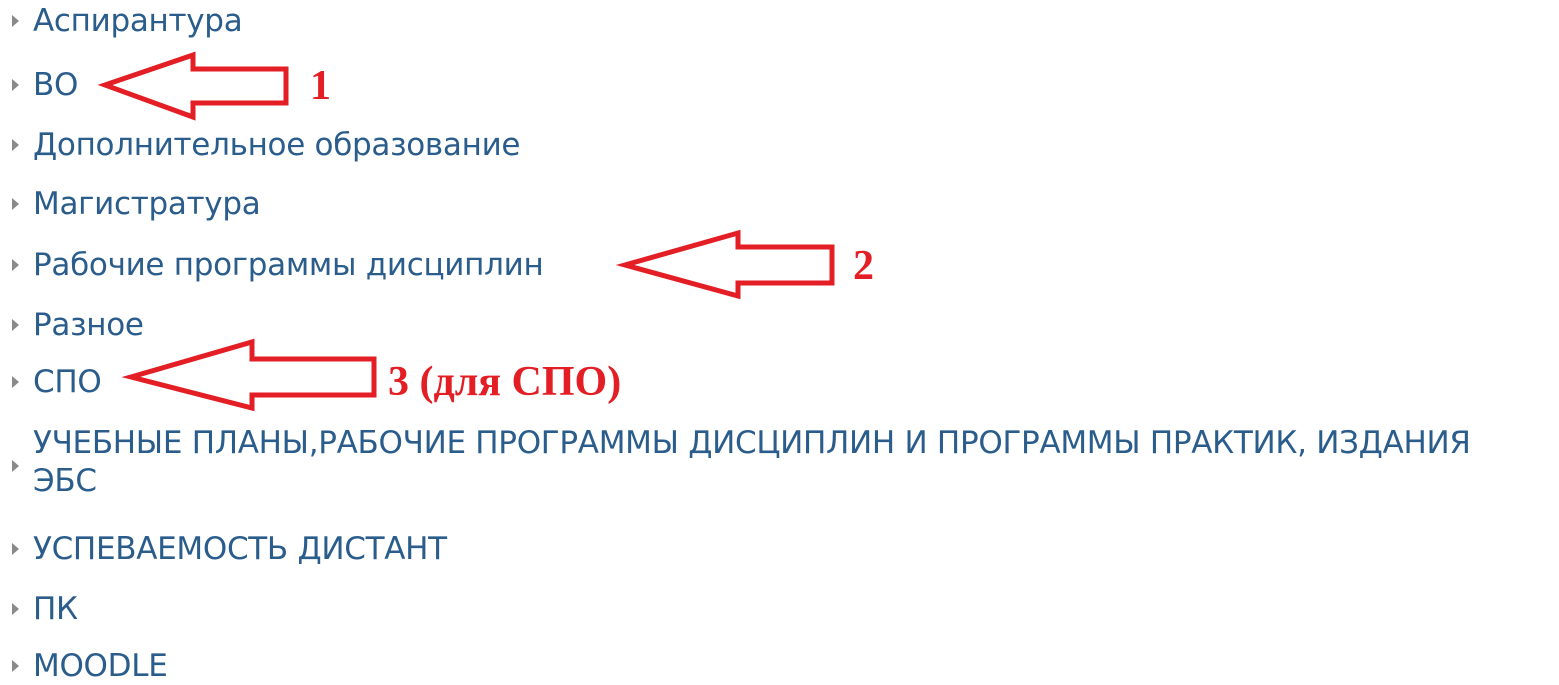 Image resolution: width=1559 pixels, height=685 pixels. Describe the element at coordinates (147, 204) in the screenshot. I see `category-link: Магистратура` at that location.